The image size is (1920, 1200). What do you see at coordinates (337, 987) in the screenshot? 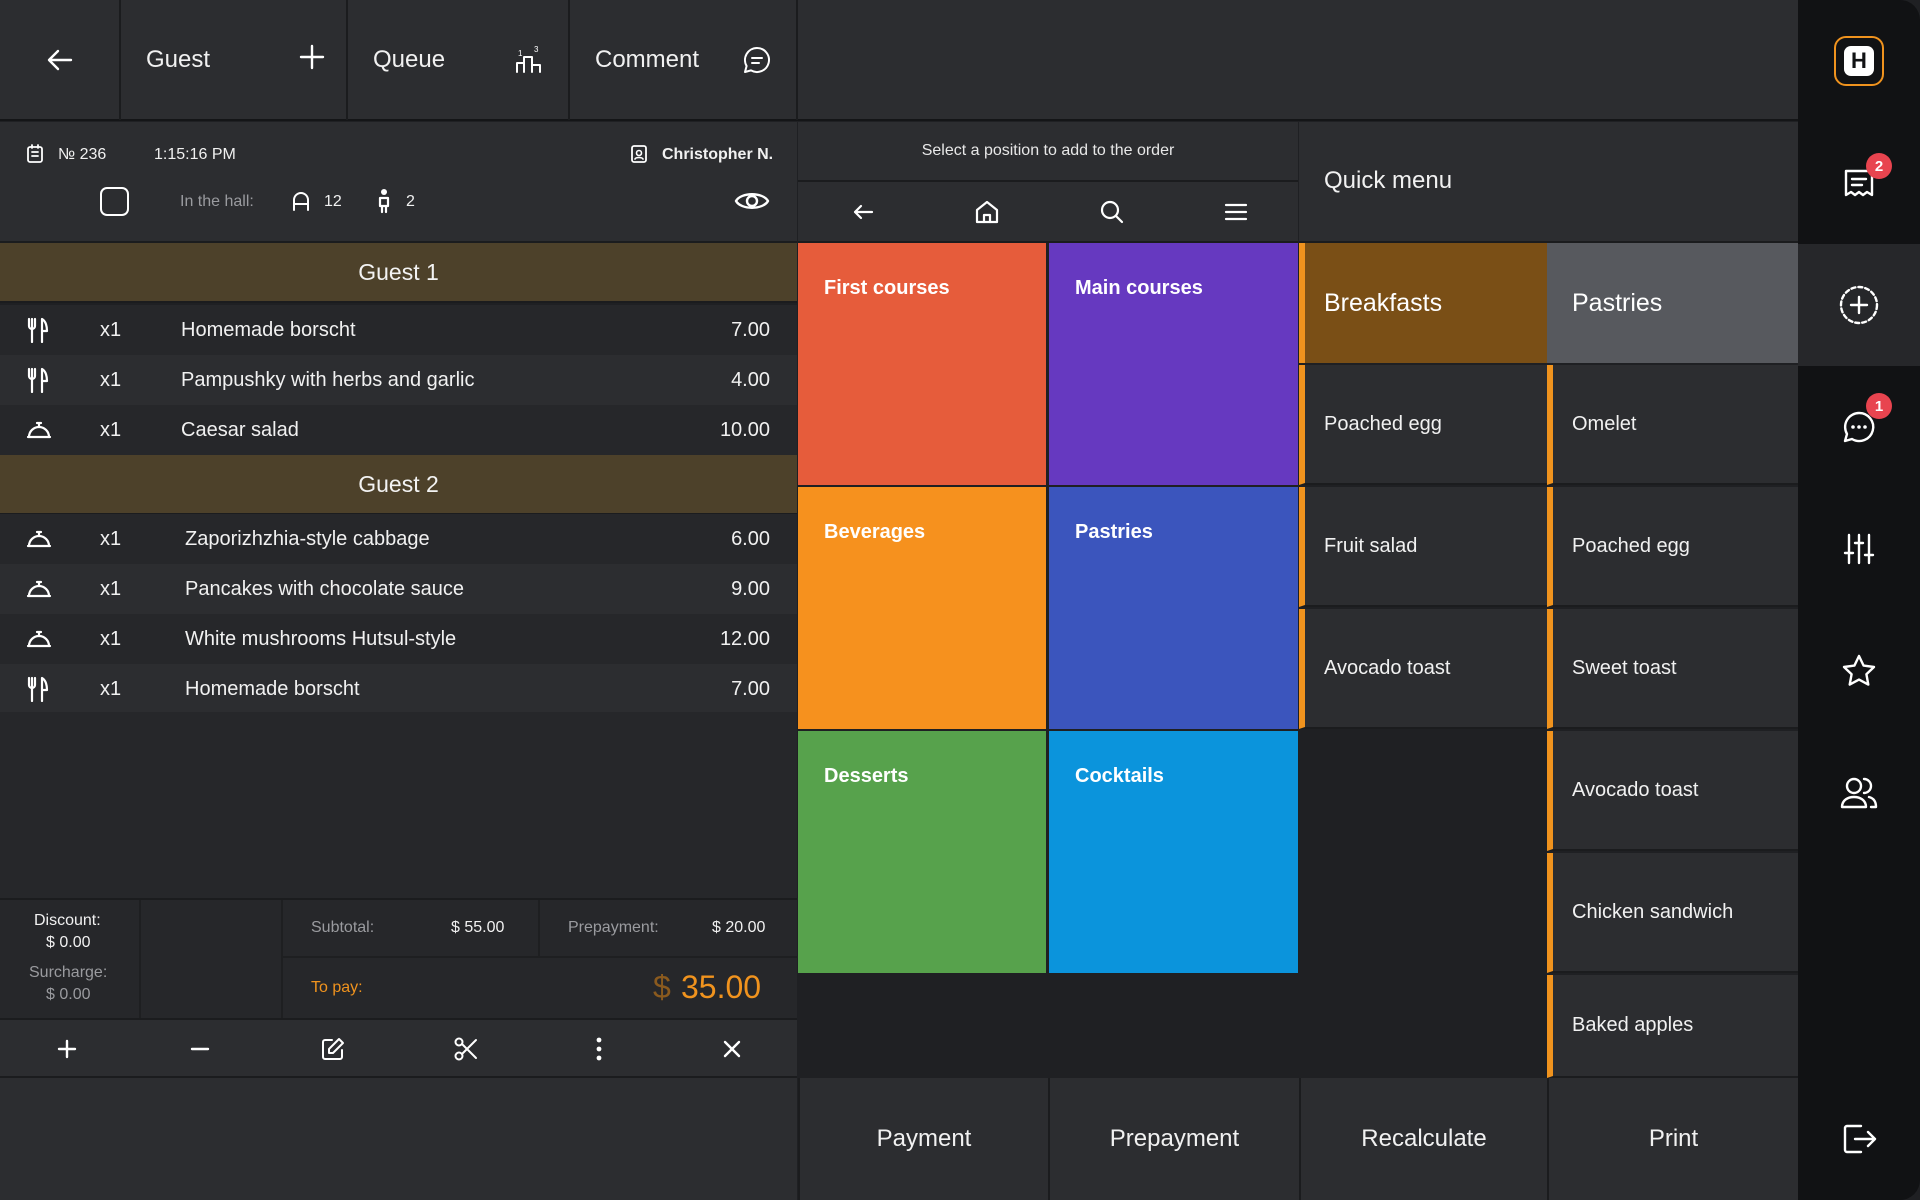
I see `to-pay-label: To pay:` at bounding box center [337, 987].